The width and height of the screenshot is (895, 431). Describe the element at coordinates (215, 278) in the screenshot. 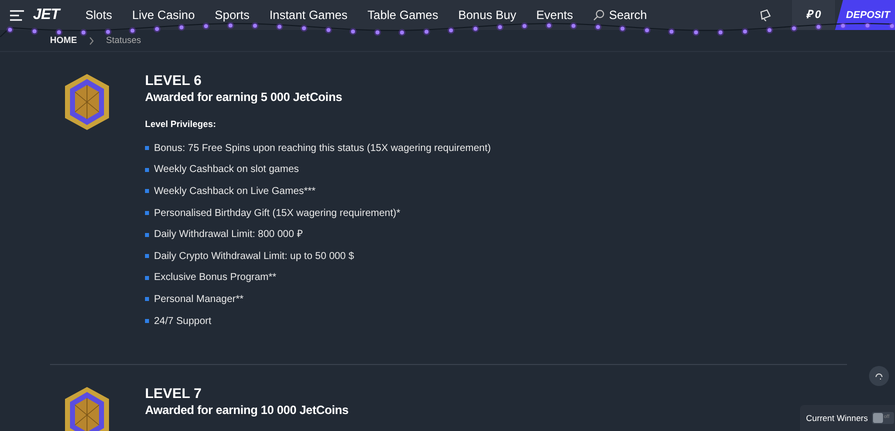

I see `privilege-text: Exclusive Bonus Program**` at that location.